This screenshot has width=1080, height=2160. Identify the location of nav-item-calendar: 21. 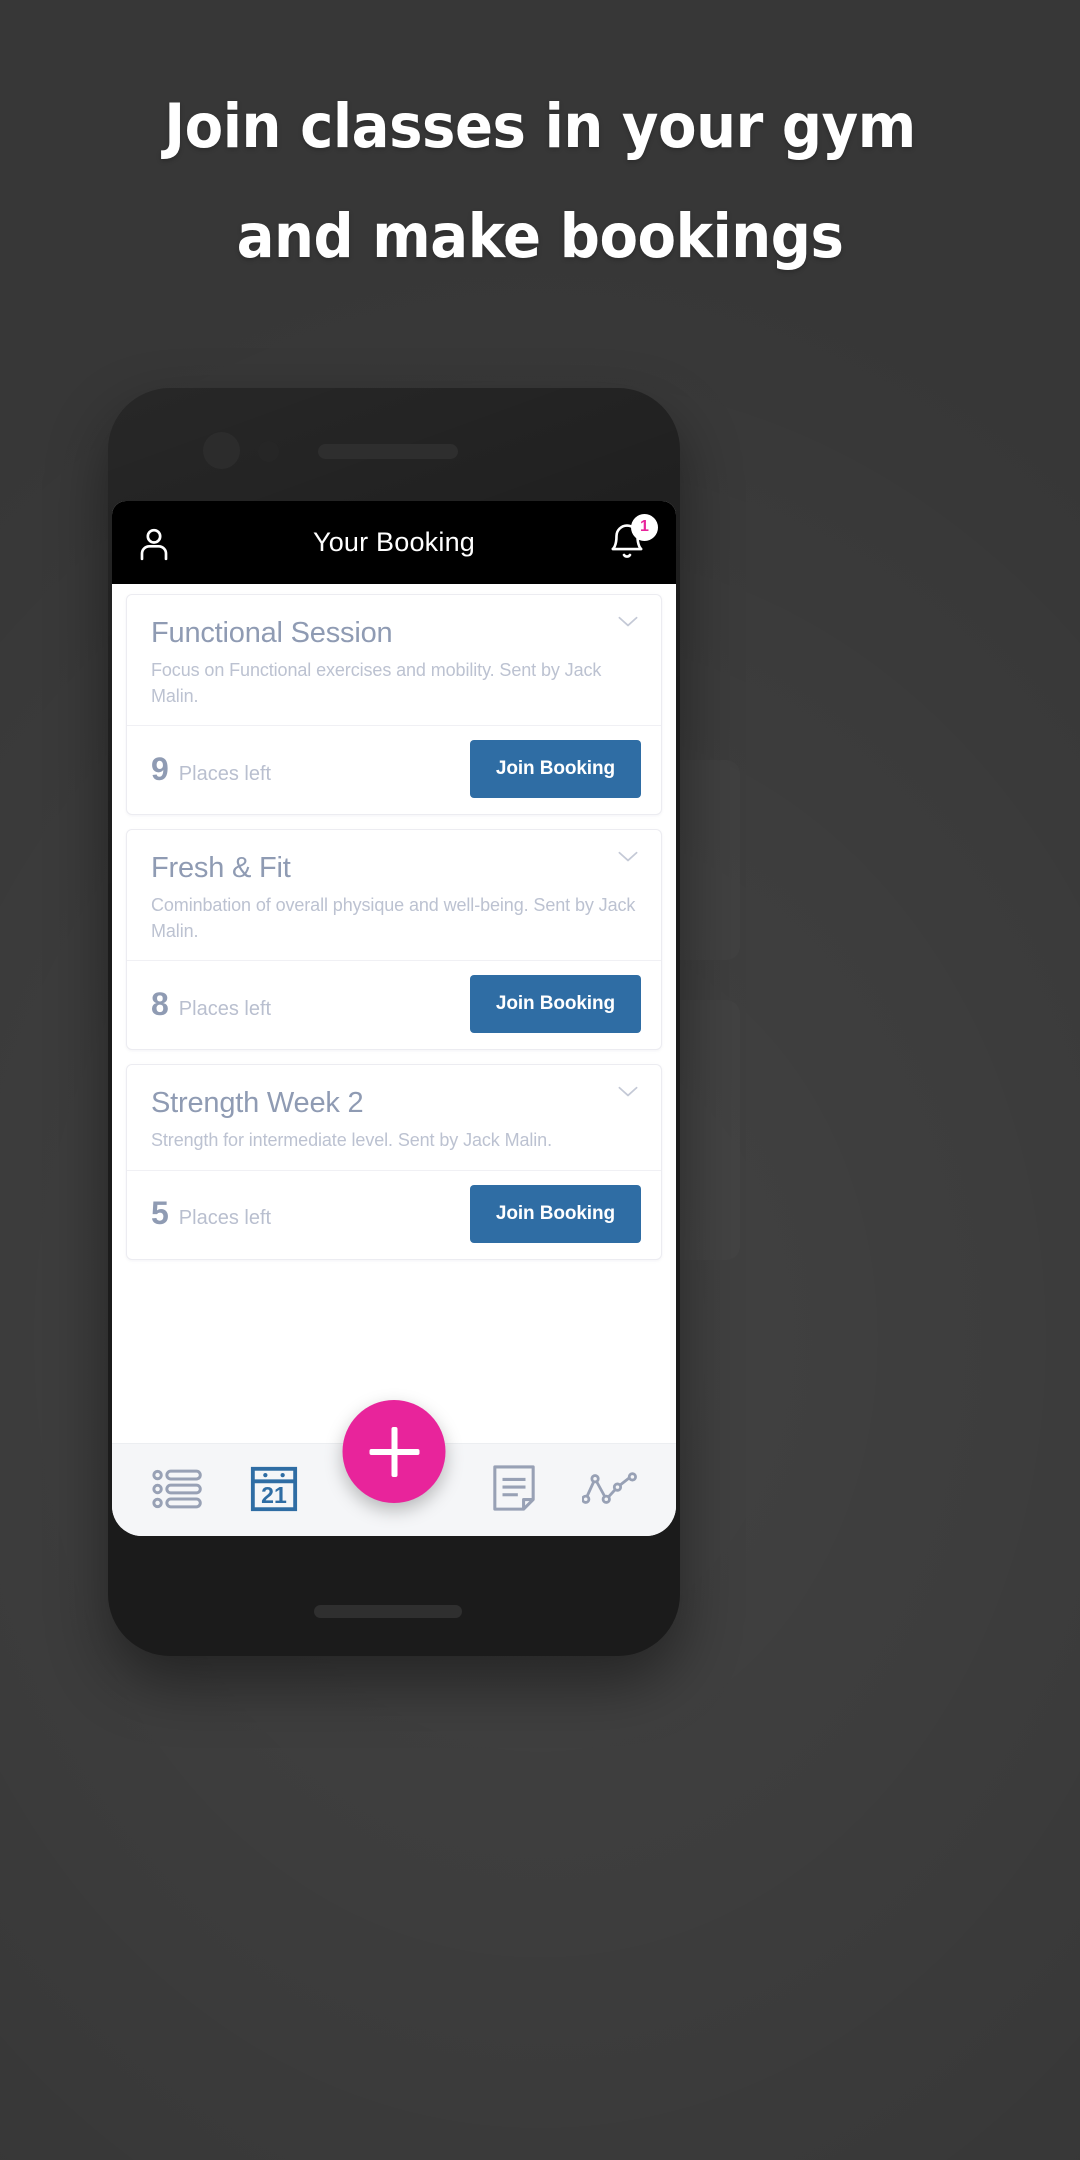
(274, 1490).